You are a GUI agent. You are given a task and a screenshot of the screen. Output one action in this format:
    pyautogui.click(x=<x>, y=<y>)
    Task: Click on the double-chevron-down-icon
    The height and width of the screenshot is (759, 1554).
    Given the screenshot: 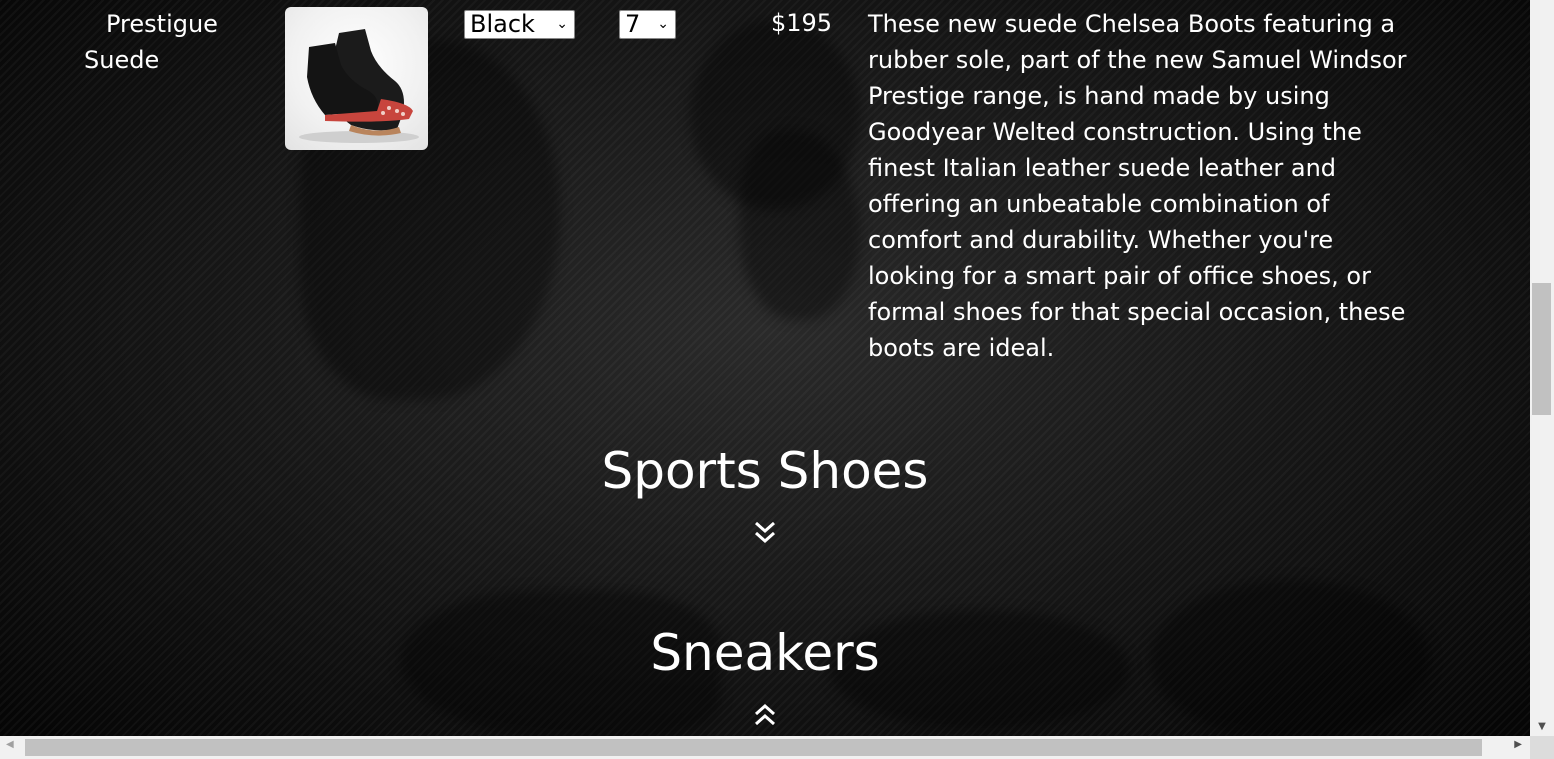 What is the action you would take?
    pyautogui.click(x=765, y=533)
    